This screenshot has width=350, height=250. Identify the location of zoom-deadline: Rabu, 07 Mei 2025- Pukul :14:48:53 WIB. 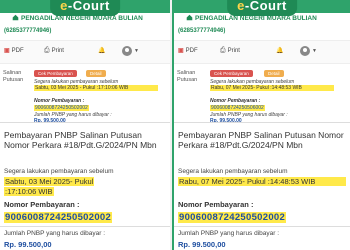
(262, 181).